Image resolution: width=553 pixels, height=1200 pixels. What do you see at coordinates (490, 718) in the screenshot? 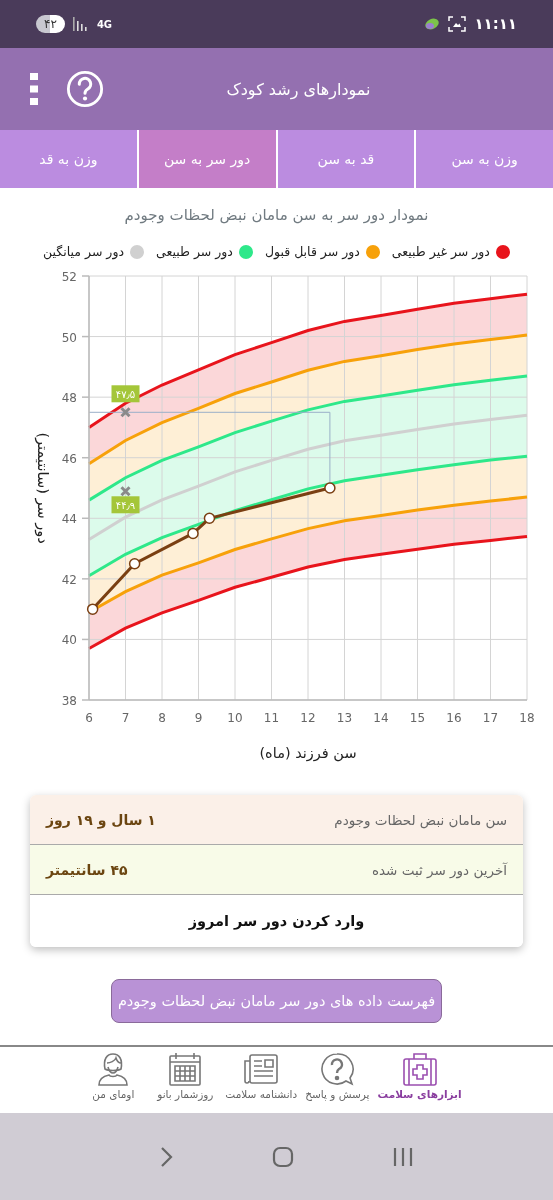
I see `x-tick-label: 17` at bounding box center [490, 718].